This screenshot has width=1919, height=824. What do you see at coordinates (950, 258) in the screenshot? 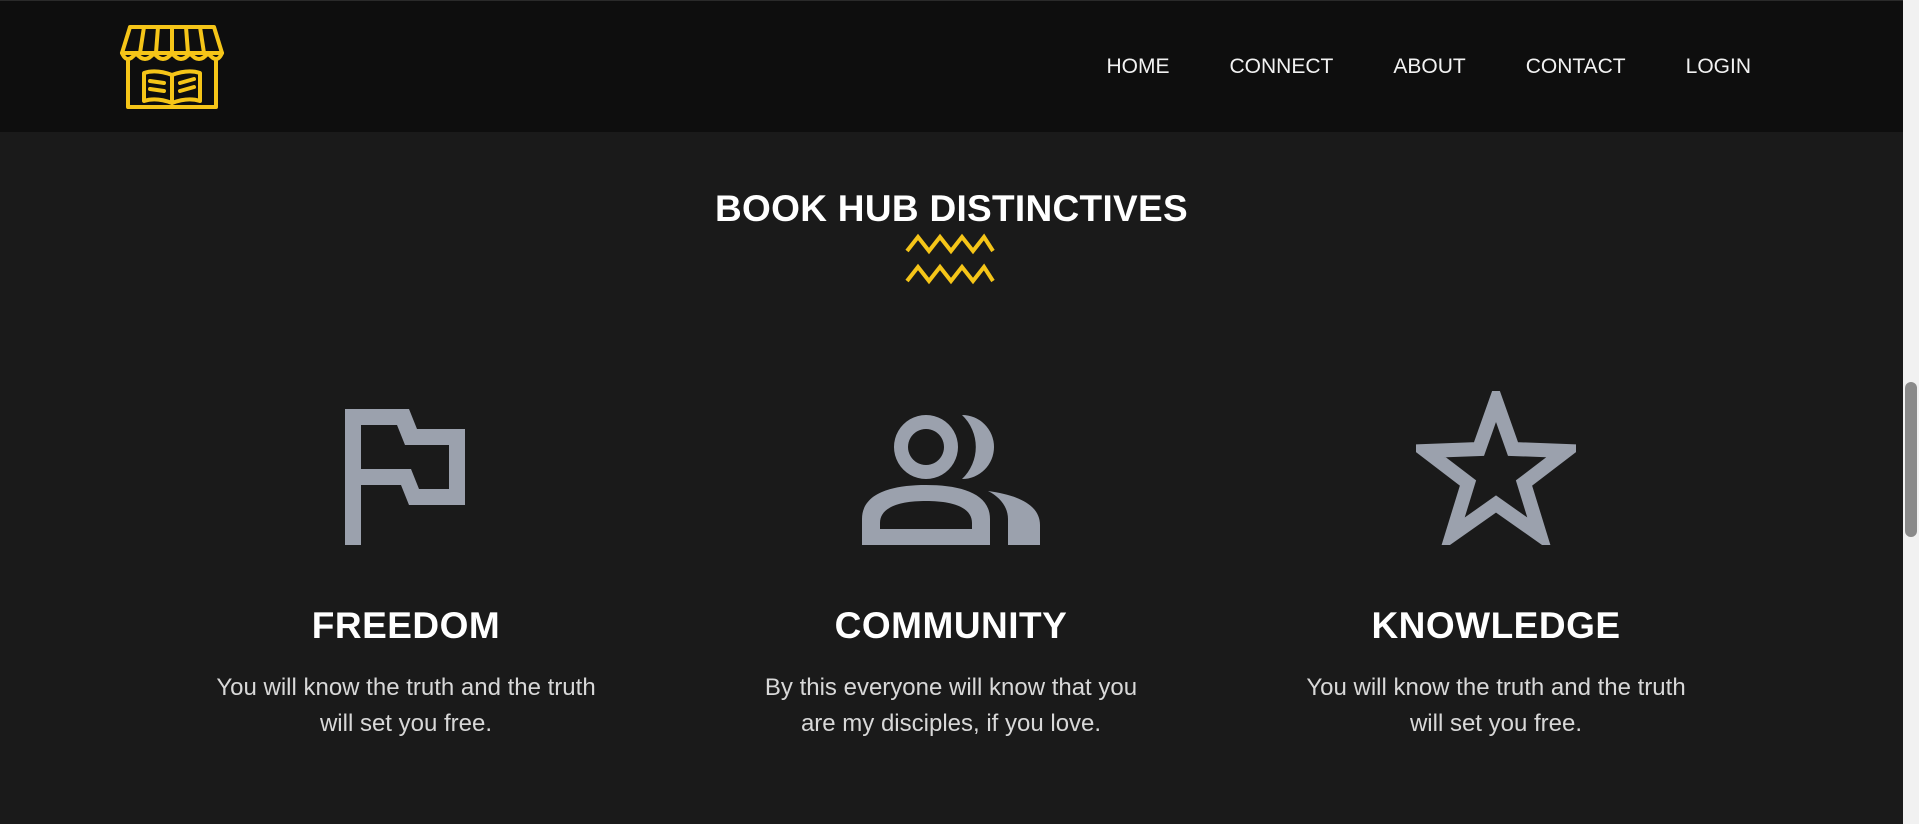
I see `zigzag-icon` at bounding box center [950, 258].